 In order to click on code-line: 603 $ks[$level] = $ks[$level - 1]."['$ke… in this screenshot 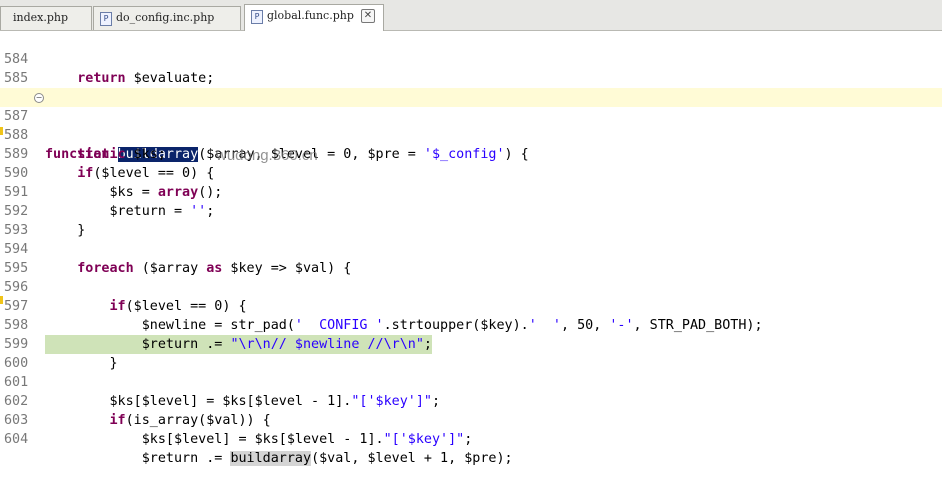, I will do `click(238, 430)`.